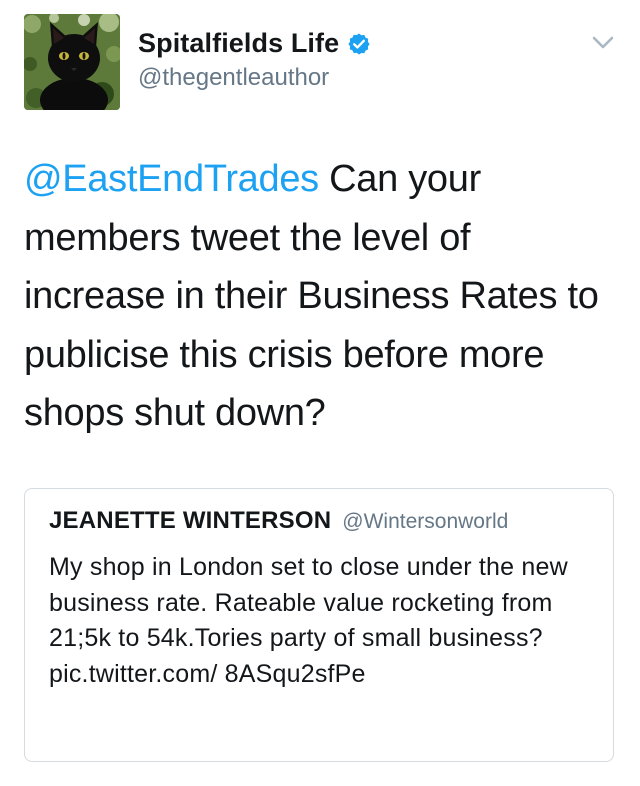 Image resolution: width=640 pixels, height=786 pixels. I want to click on avatar, so click(72, 62).